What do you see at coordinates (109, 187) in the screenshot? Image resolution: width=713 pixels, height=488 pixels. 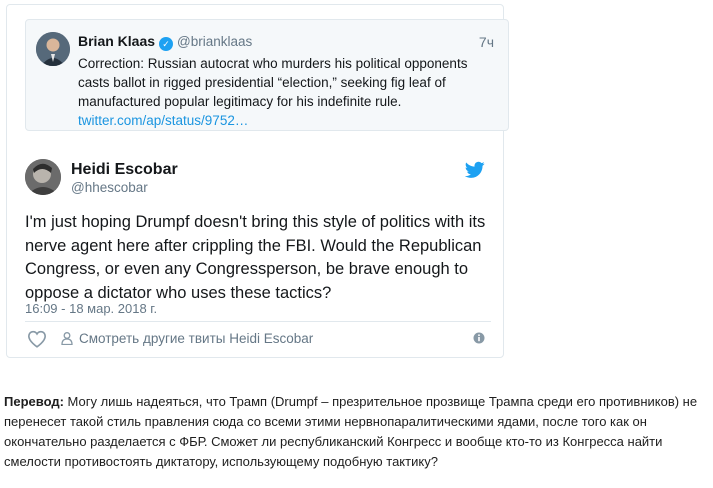 I see `author-handle: @hhescobar` at bounding box center [109, 187].